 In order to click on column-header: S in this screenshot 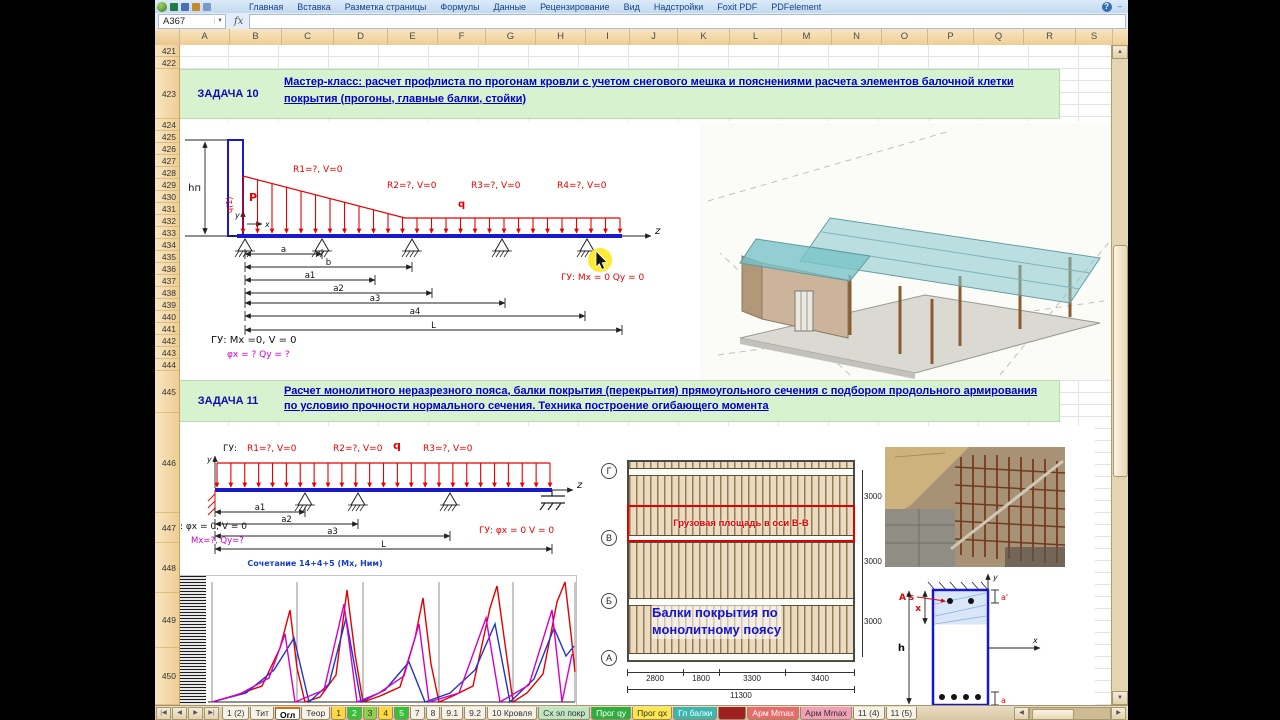, I will do `click(1094, 37)`.